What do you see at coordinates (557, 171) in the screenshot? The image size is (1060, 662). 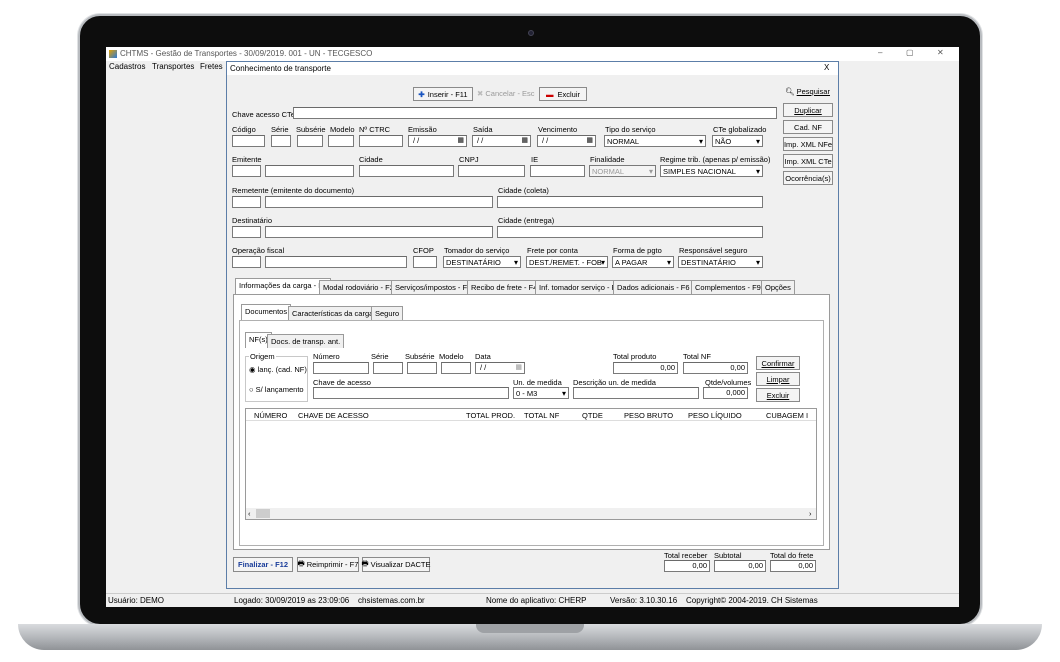 I see `ie-input` at bounding box center [557, 171].